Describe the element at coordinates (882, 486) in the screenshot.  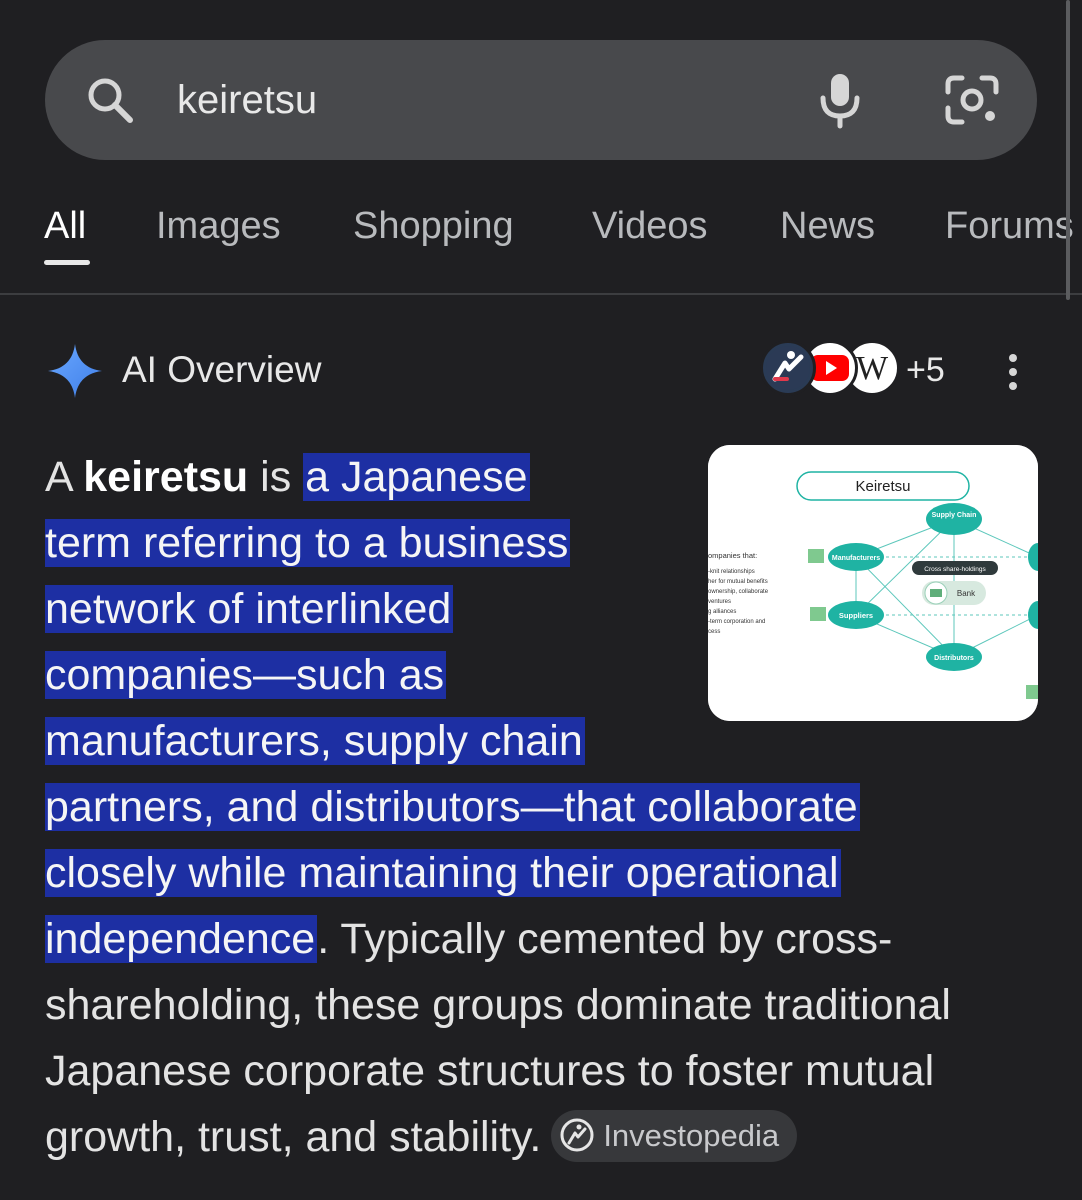
I see `thumb-title: Keiretsu` at that location.